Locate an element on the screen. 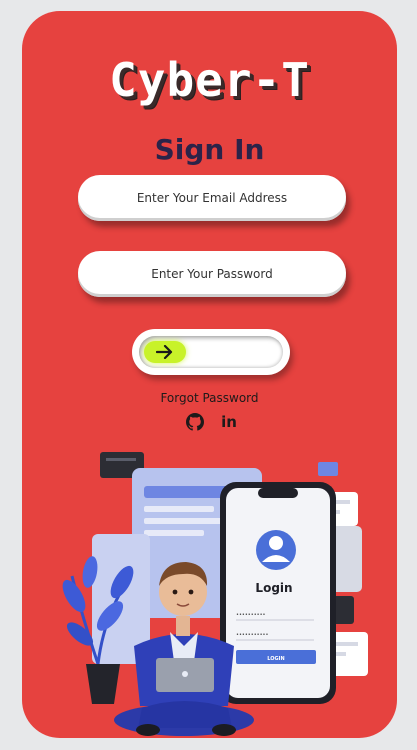  github-icon is located at coordinates (195, 422).